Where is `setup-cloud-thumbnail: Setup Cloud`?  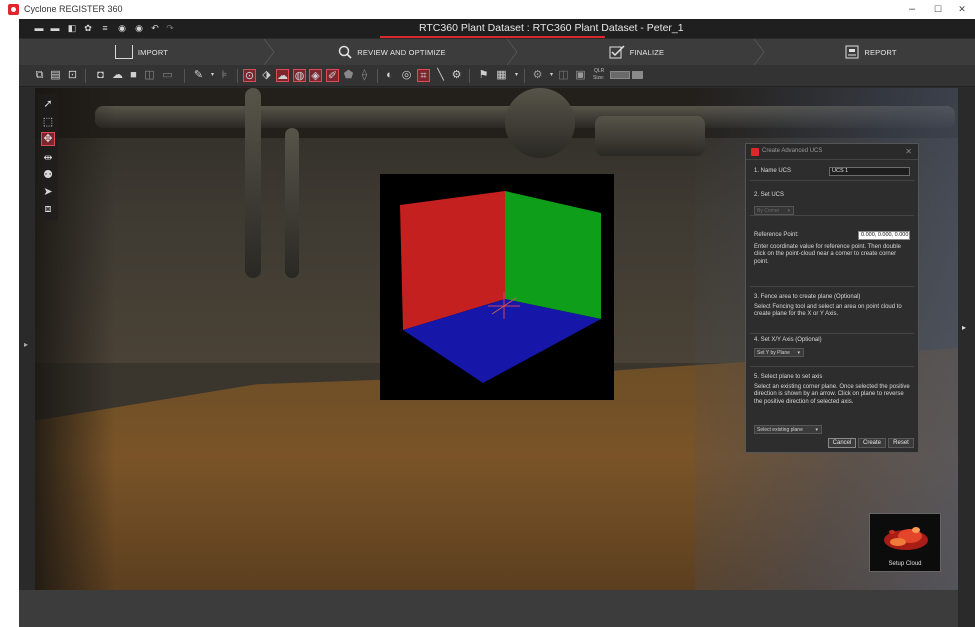
setup-cloud-thumbnail: Setup Cloud is located at coordinates (905, 542).